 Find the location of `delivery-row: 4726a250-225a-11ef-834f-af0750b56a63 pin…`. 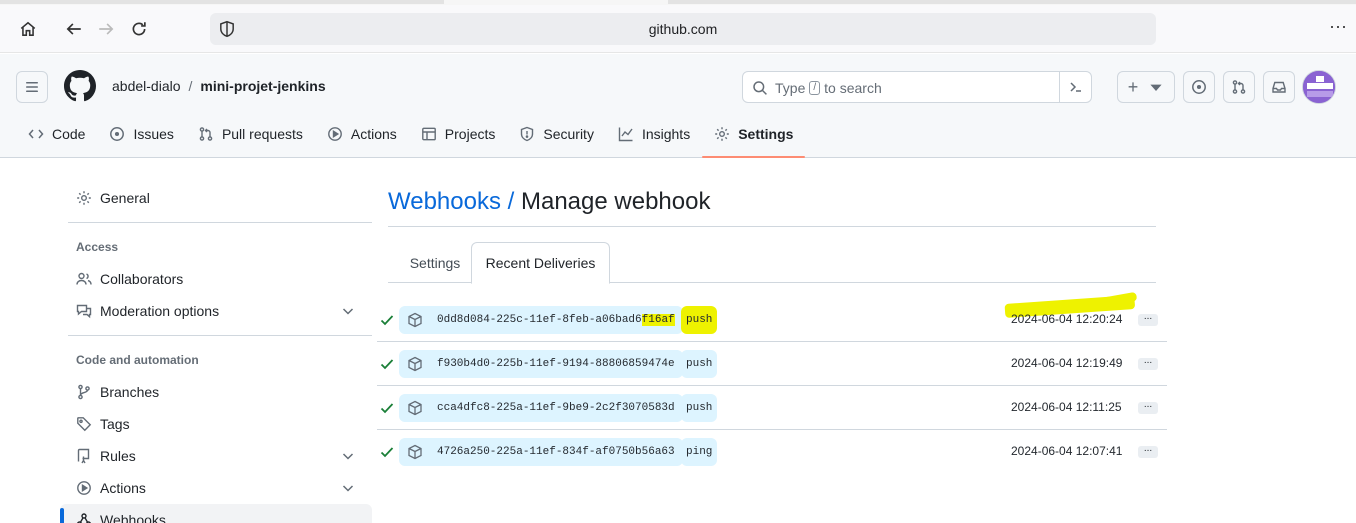

delivery-row: 4726a250-225a-11ef-834f-af0750b56a63 pin… is located at coordinates (772, 452).